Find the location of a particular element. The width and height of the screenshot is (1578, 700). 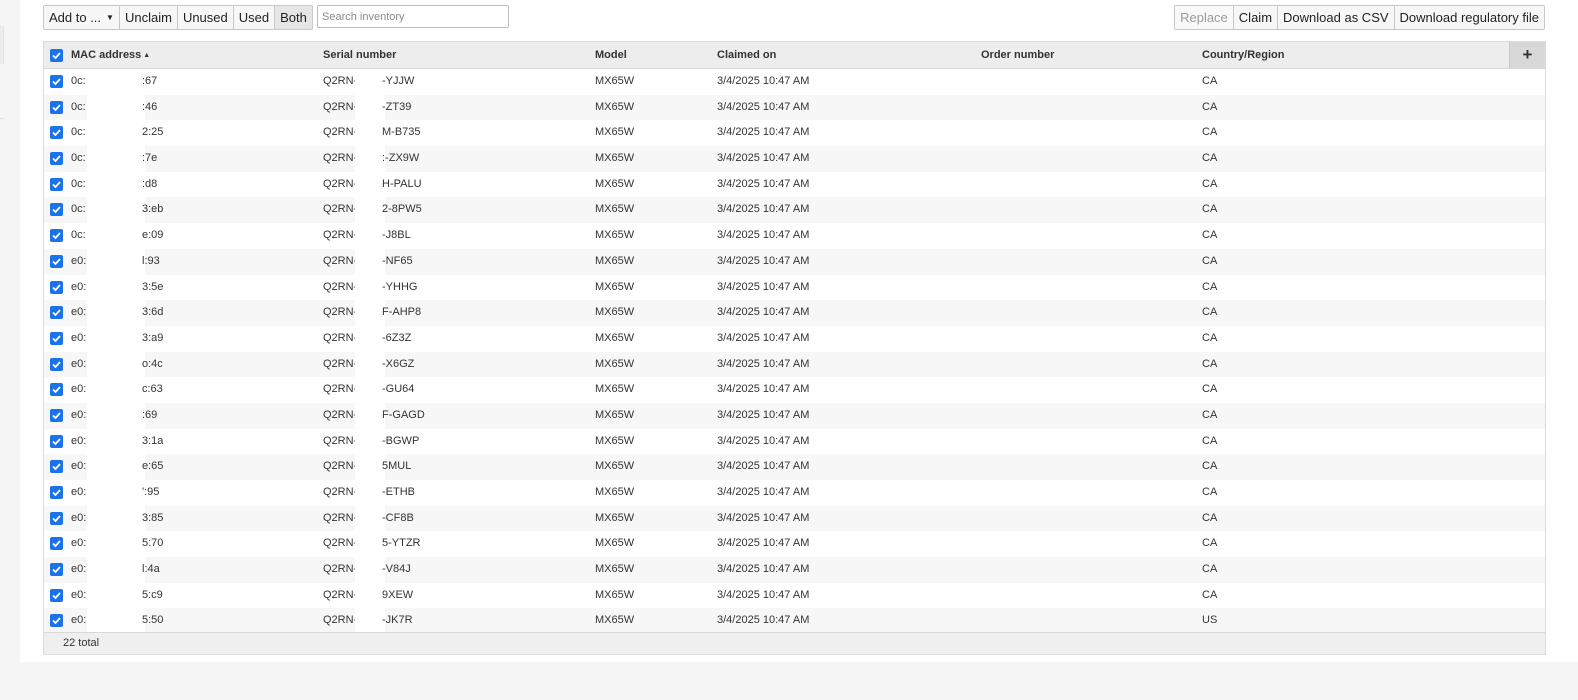

add-column-button: + is located at coordinates (1527, 55).